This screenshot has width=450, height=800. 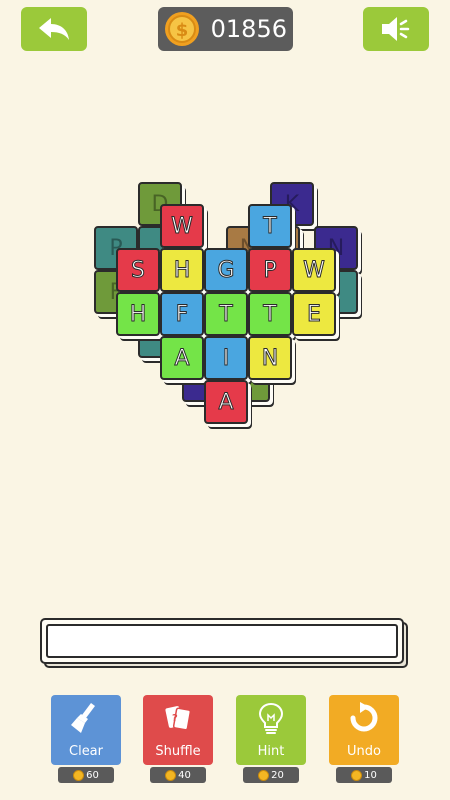 What do you see at coordinates (83, 718) in the screenshot?
I see `broom-icon` at bounding box center [83, 718].